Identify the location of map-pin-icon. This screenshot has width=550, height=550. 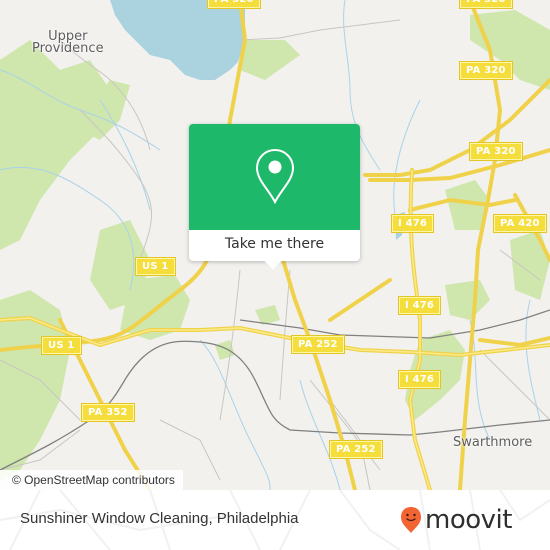
(275, 176).